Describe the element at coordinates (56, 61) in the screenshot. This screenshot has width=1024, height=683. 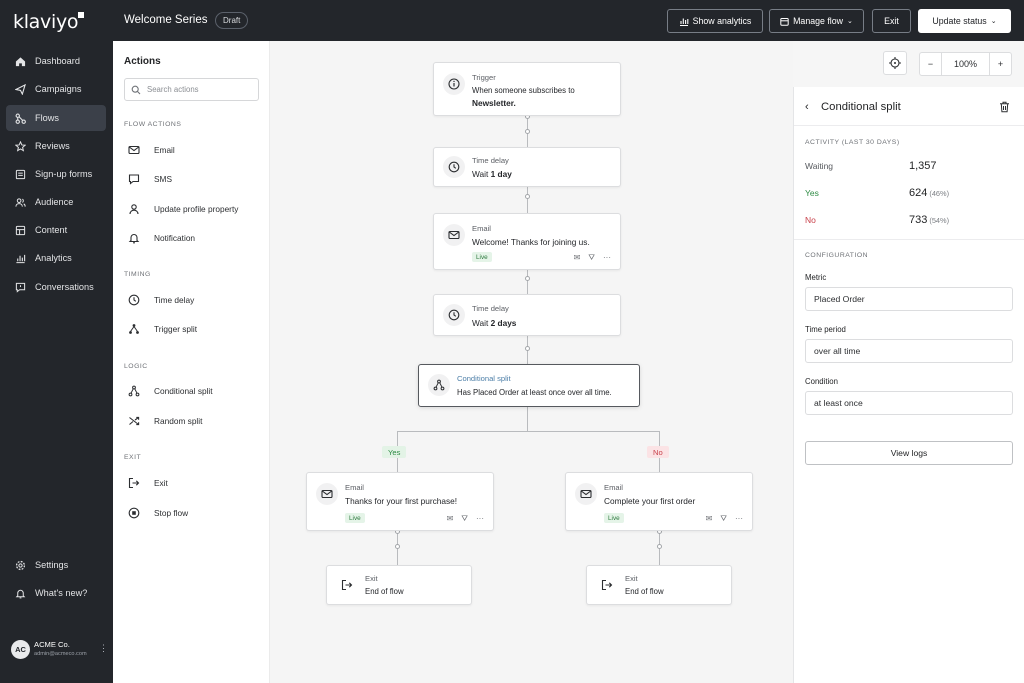
I see `sidebar-item-dashboard: Dashboard` at that location.